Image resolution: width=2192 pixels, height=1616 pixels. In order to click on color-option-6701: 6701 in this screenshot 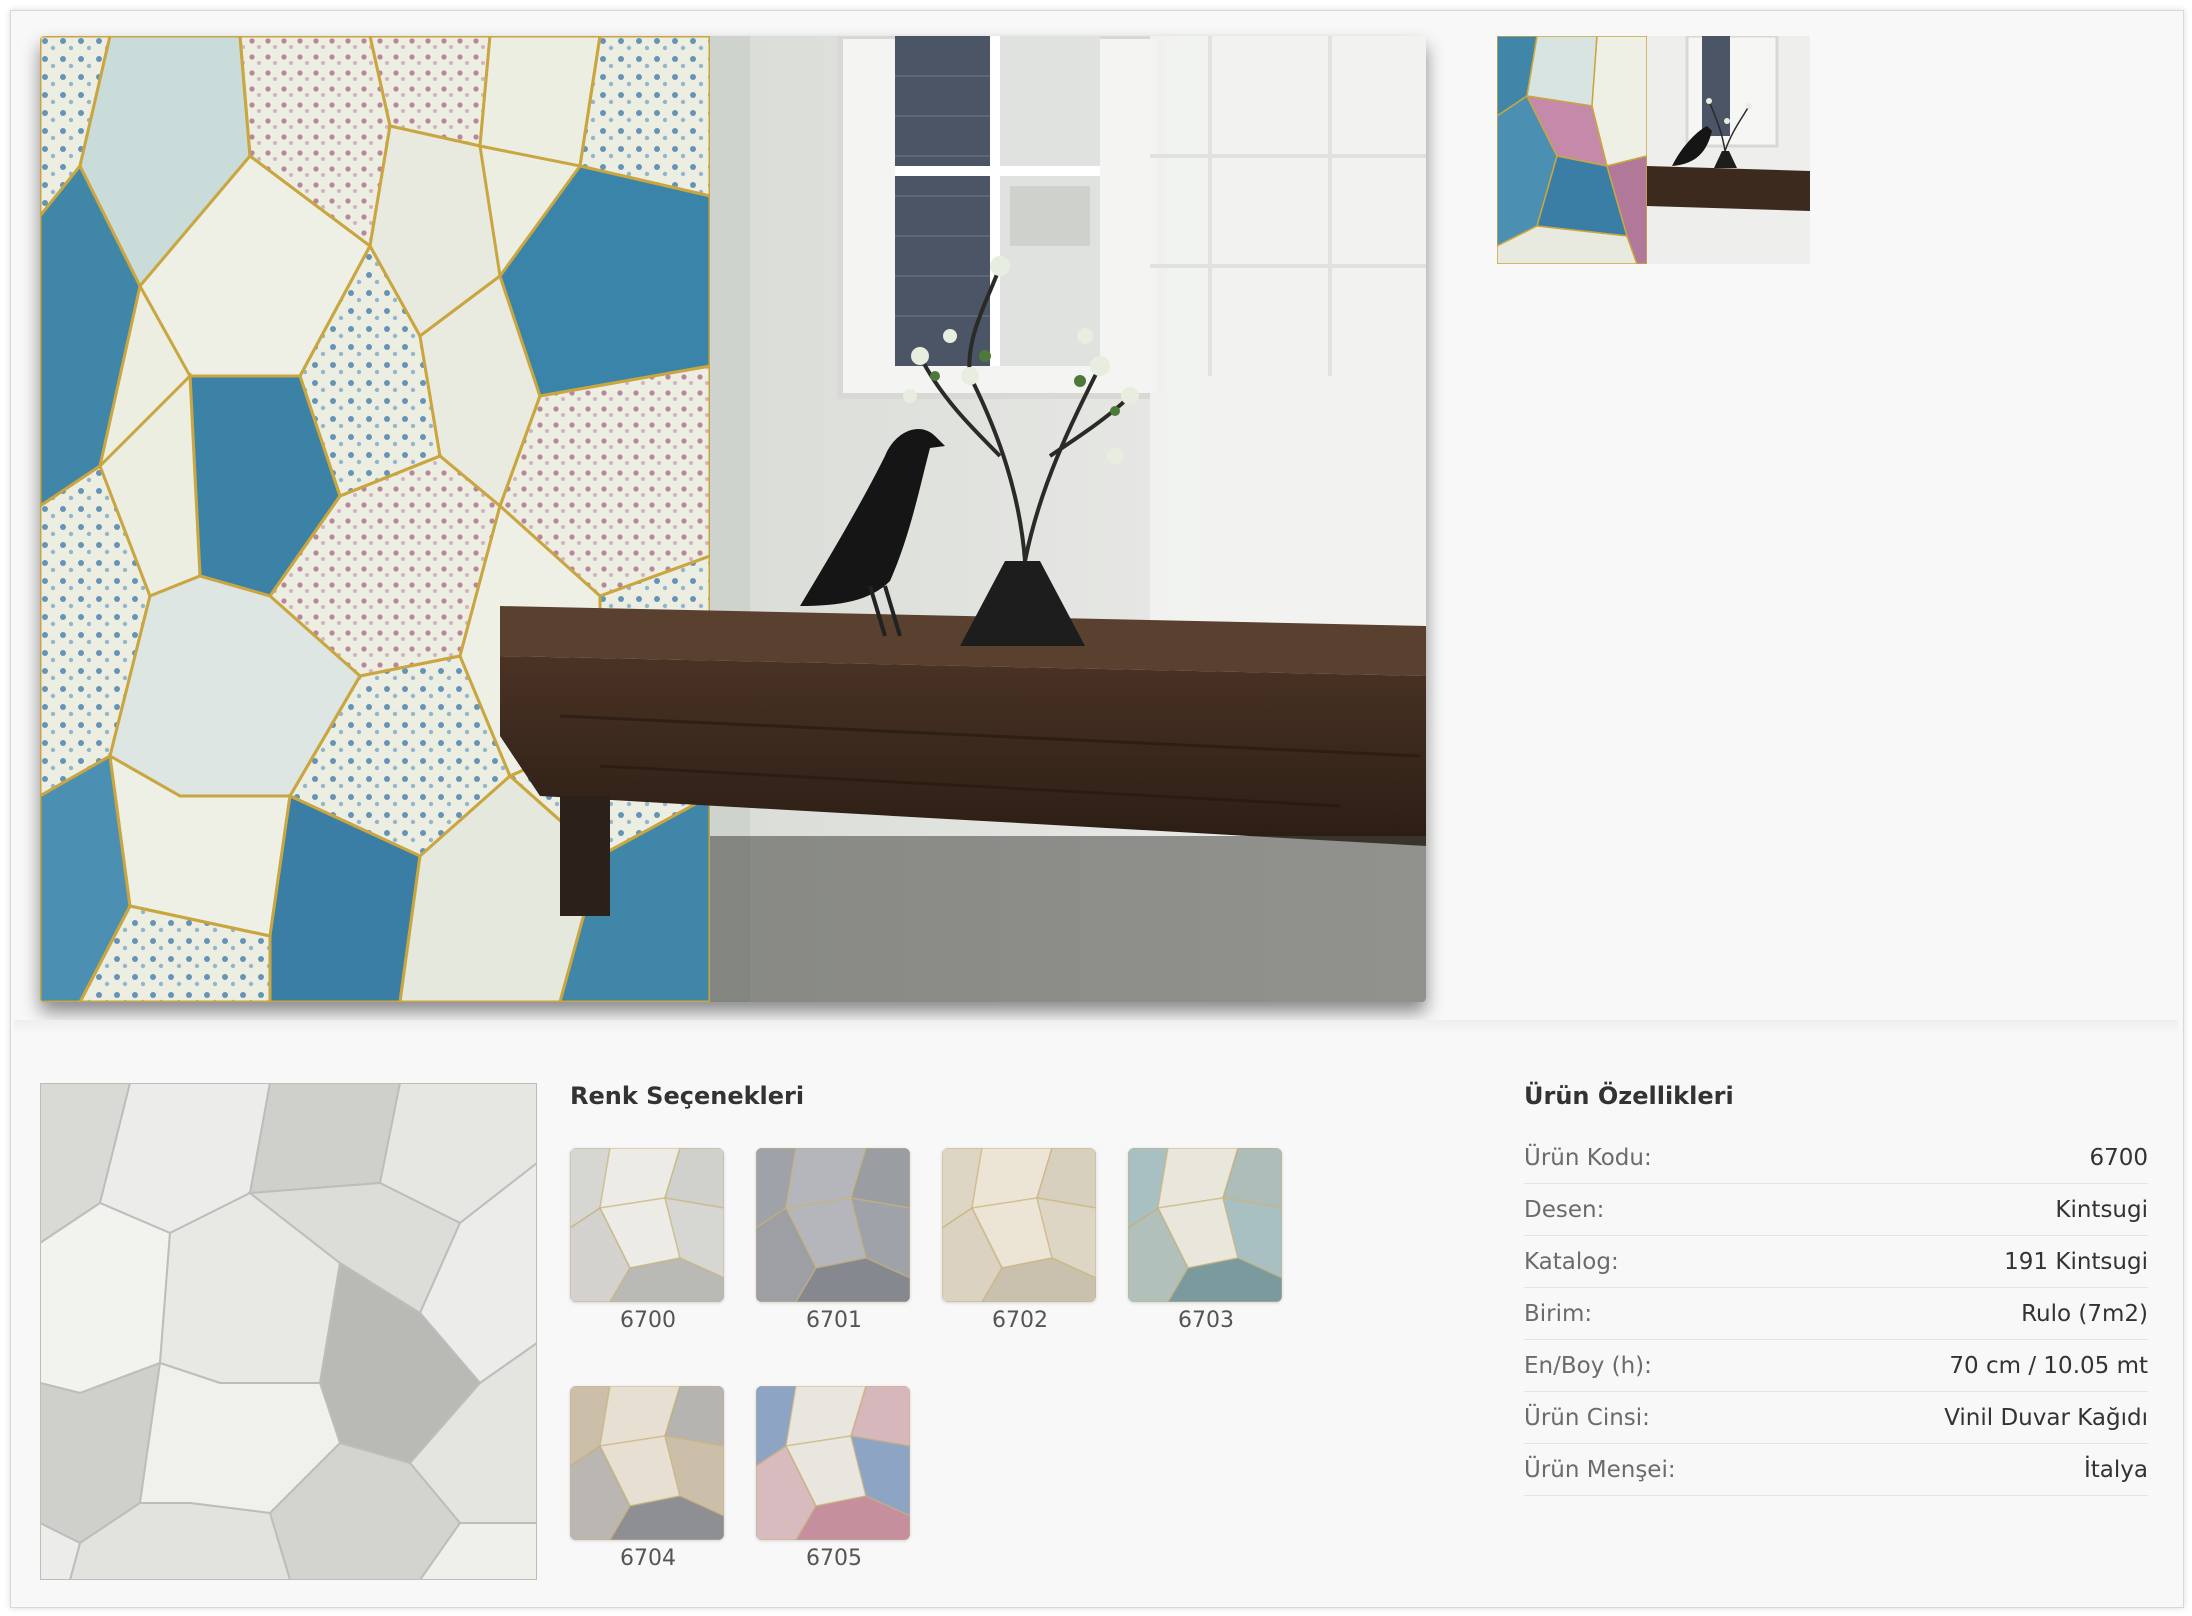, I will do `click(834, 1248)`.